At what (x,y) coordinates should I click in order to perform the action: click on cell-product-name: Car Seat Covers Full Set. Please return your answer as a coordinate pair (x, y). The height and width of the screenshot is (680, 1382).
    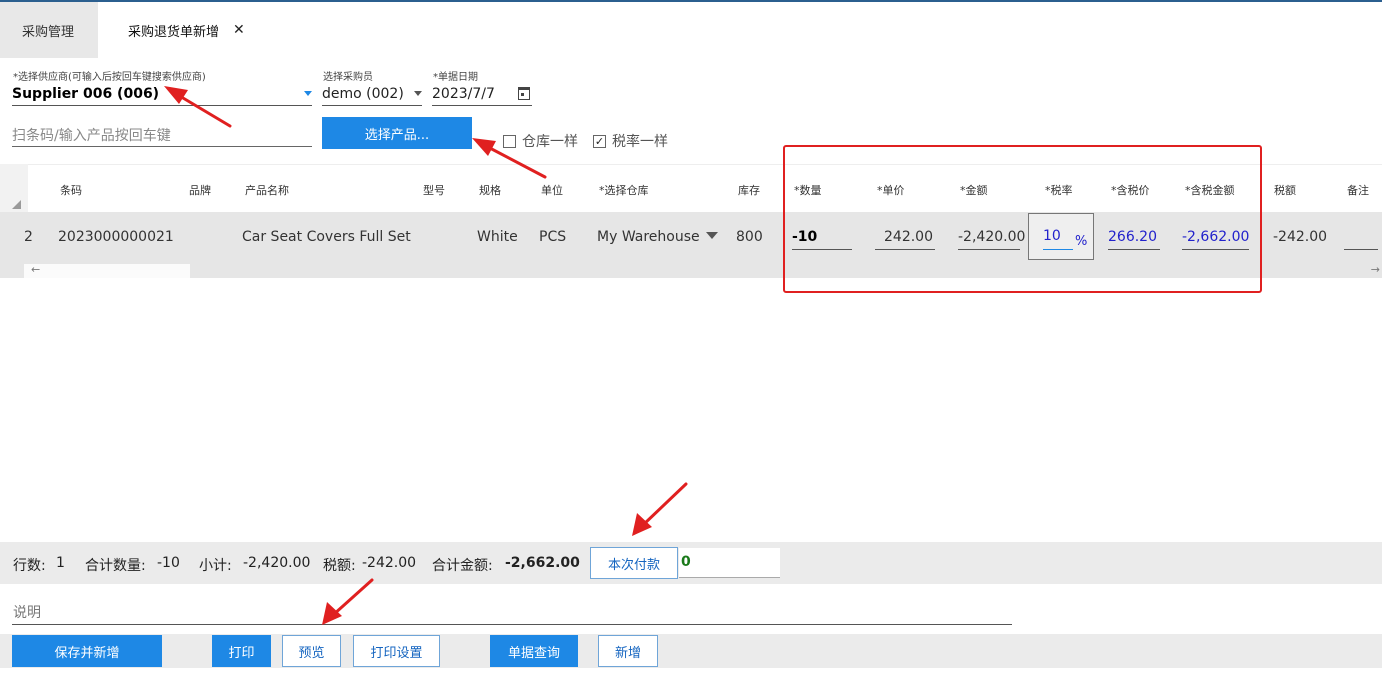
    Looking at the image, I should click on (326, 237).